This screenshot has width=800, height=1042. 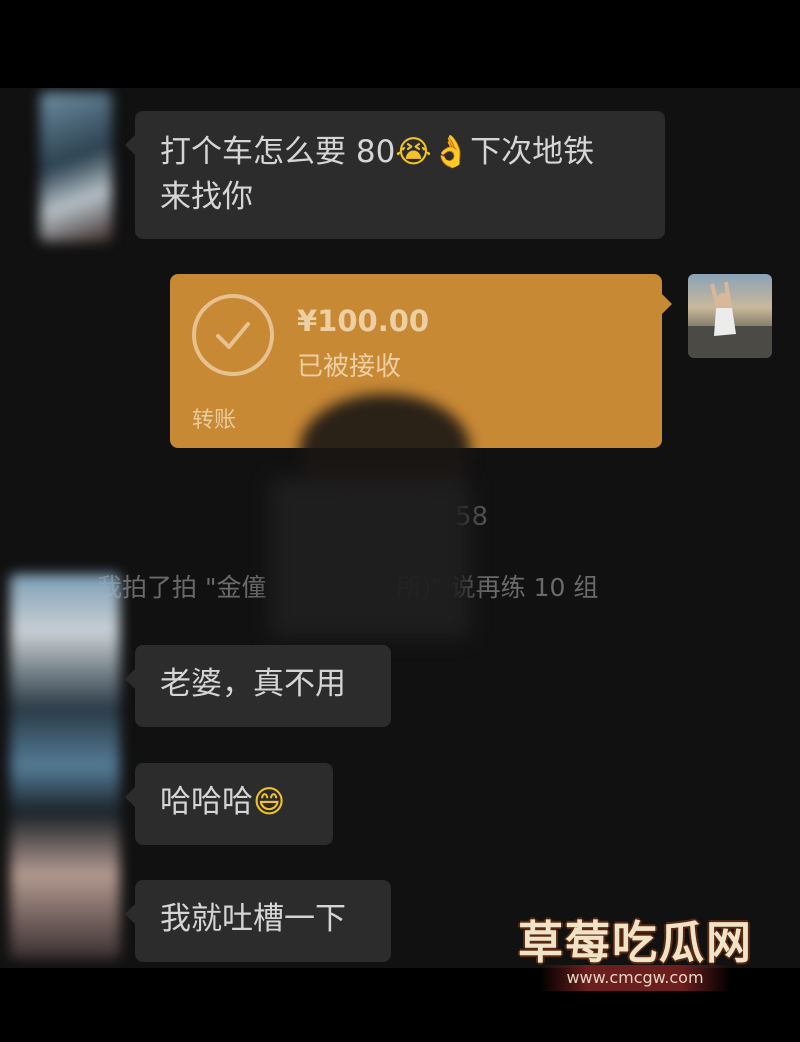 I want to click on crying-face-emoji: 😭, so click(x=413, y=152).